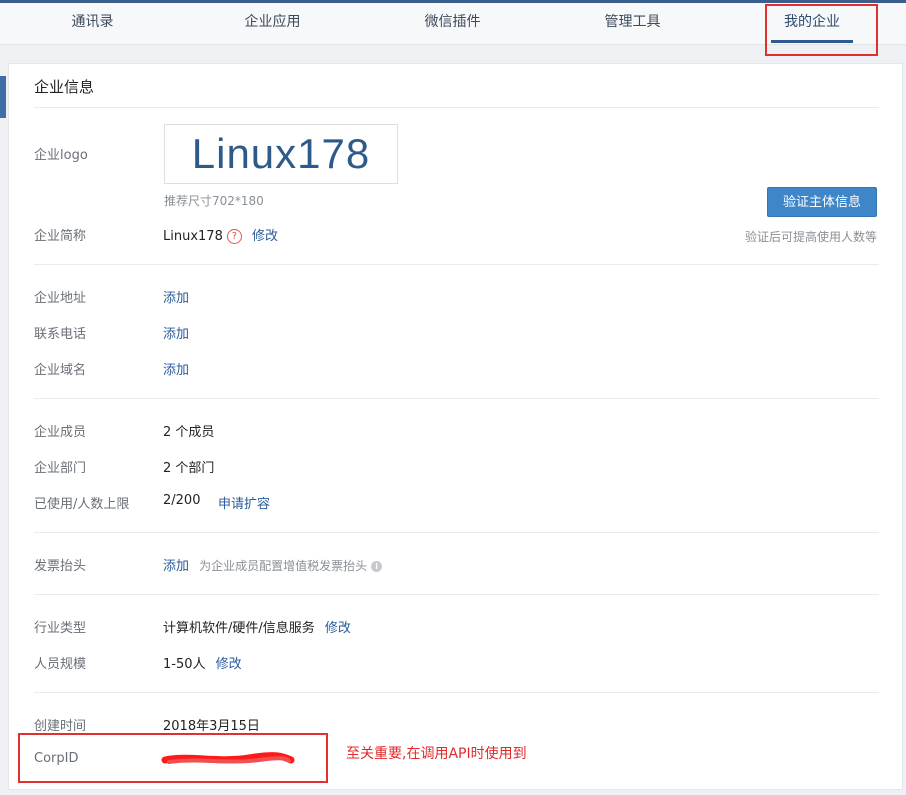  What do you see at coordinates (265, 236) in the screenshot?
I see `short-name-edit-link: 修改` at bounding box center [265, 236].